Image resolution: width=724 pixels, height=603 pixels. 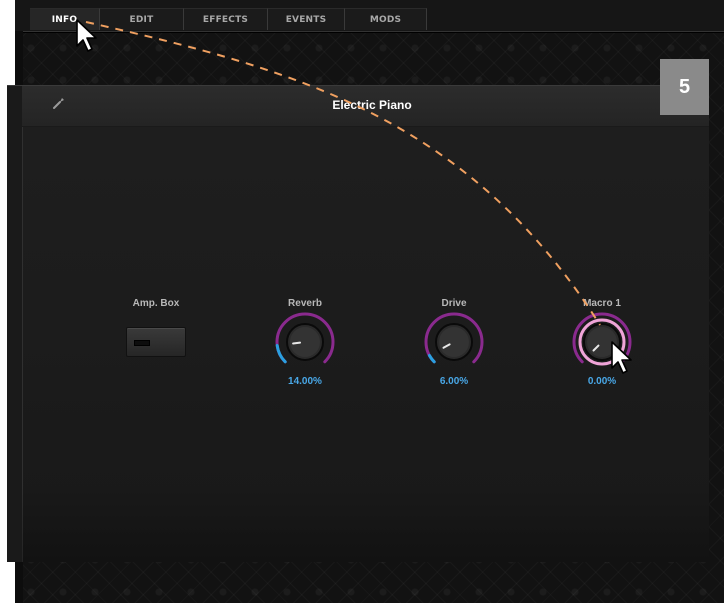 What do you see at coordinates (305, 303) in the screenshot?
I see `reverb-label: Reverb` at bounding box center [305, 303].